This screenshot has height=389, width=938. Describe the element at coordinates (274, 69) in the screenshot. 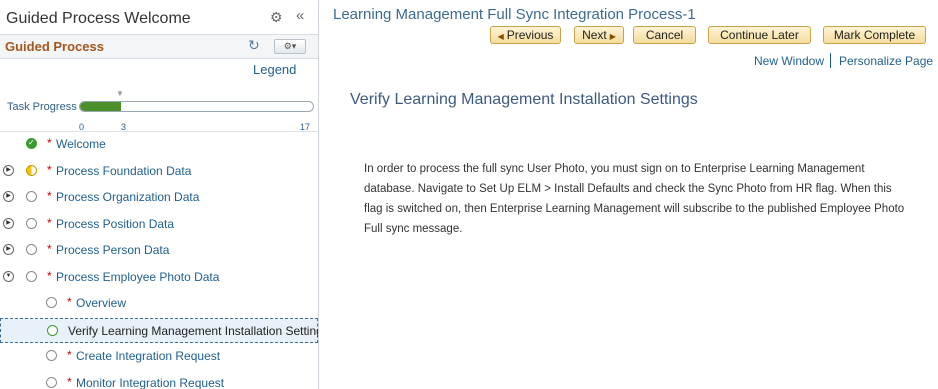

I see `legend-link: Legend` at that location.